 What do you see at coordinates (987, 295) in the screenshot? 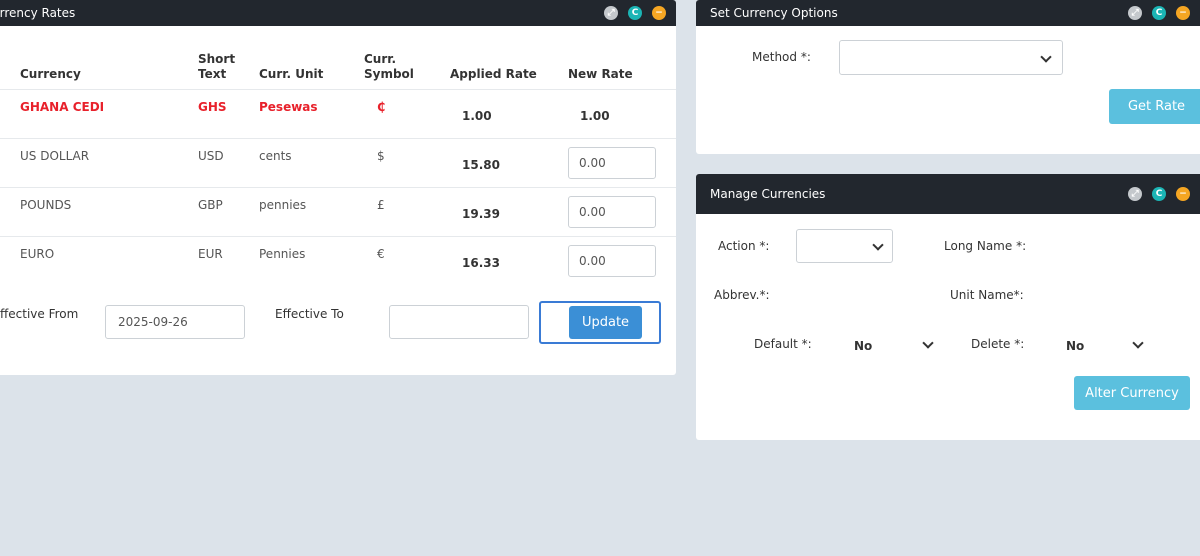
I see `unit-name-label: Unit Name*:` at bounding box center [987, 295].